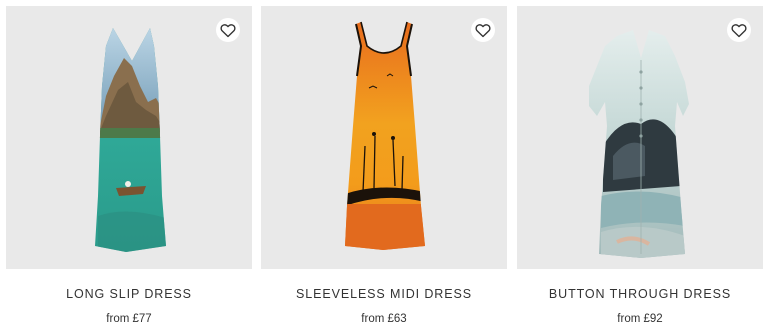  I want to click on product-name: BUTTON THROUGH DRESS, so click(640, 294).